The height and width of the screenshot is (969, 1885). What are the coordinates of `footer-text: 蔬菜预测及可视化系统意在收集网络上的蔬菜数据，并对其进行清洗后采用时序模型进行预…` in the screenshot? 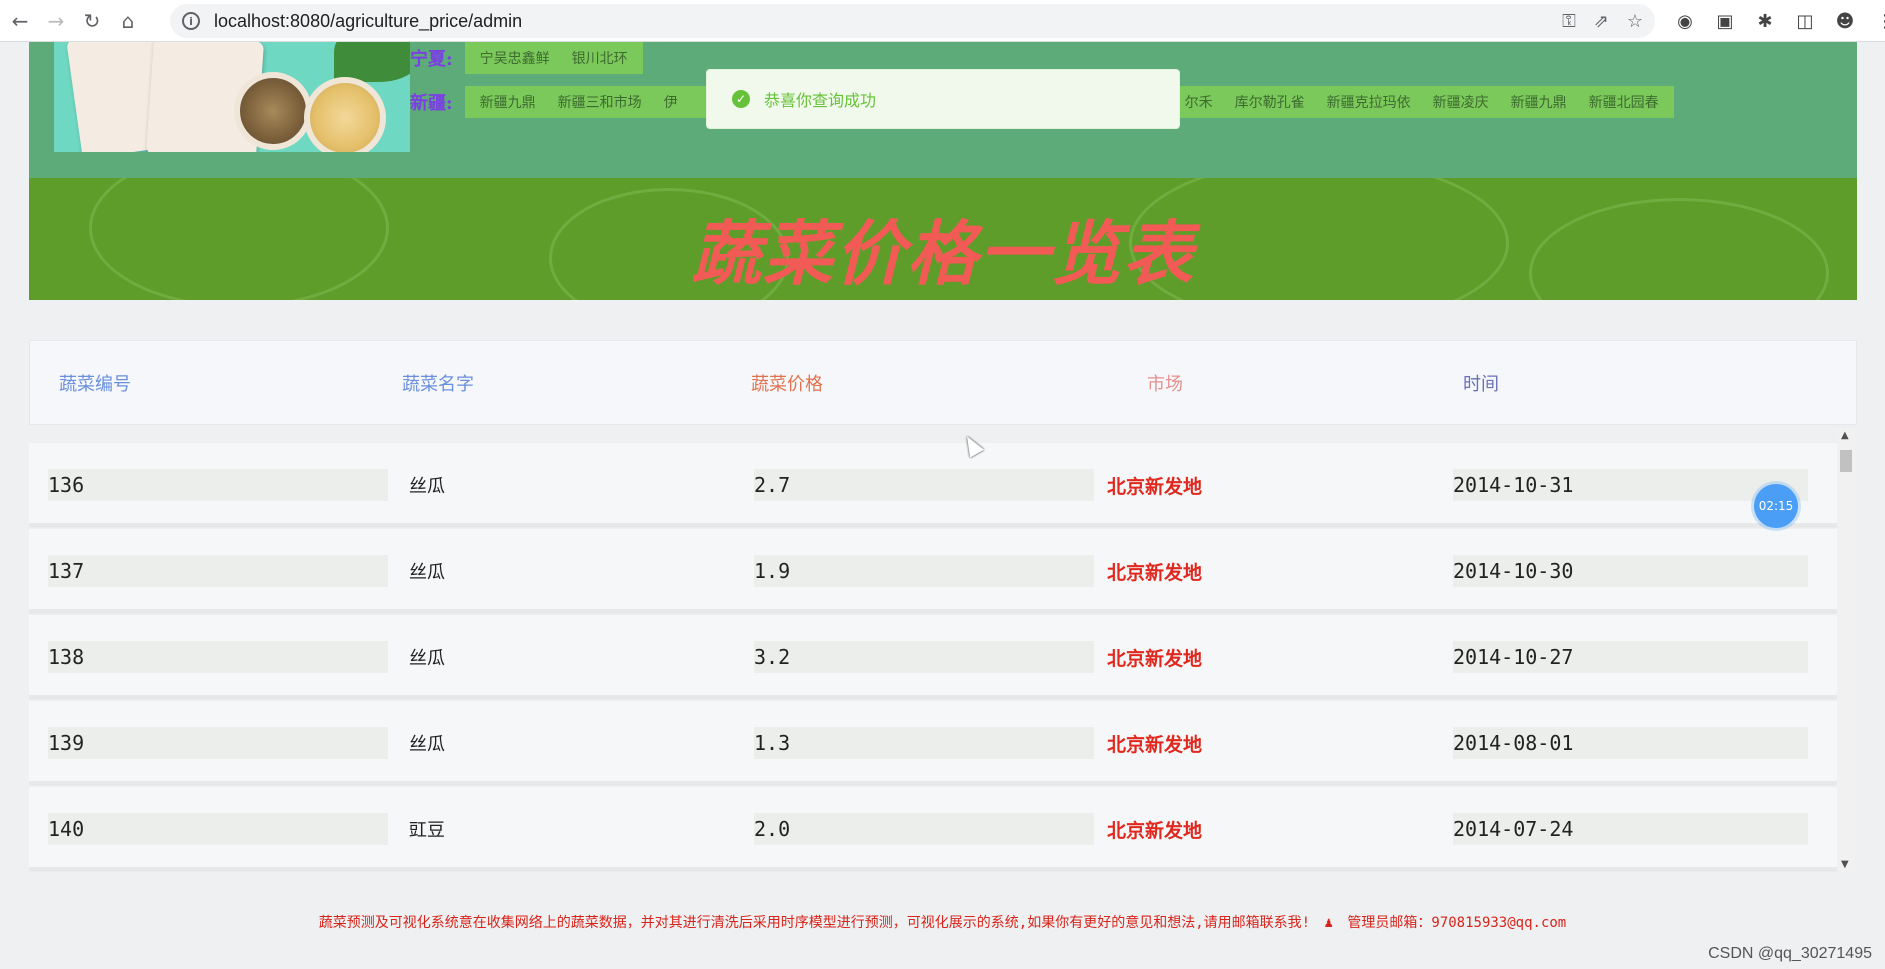 It's located at (814, 923).